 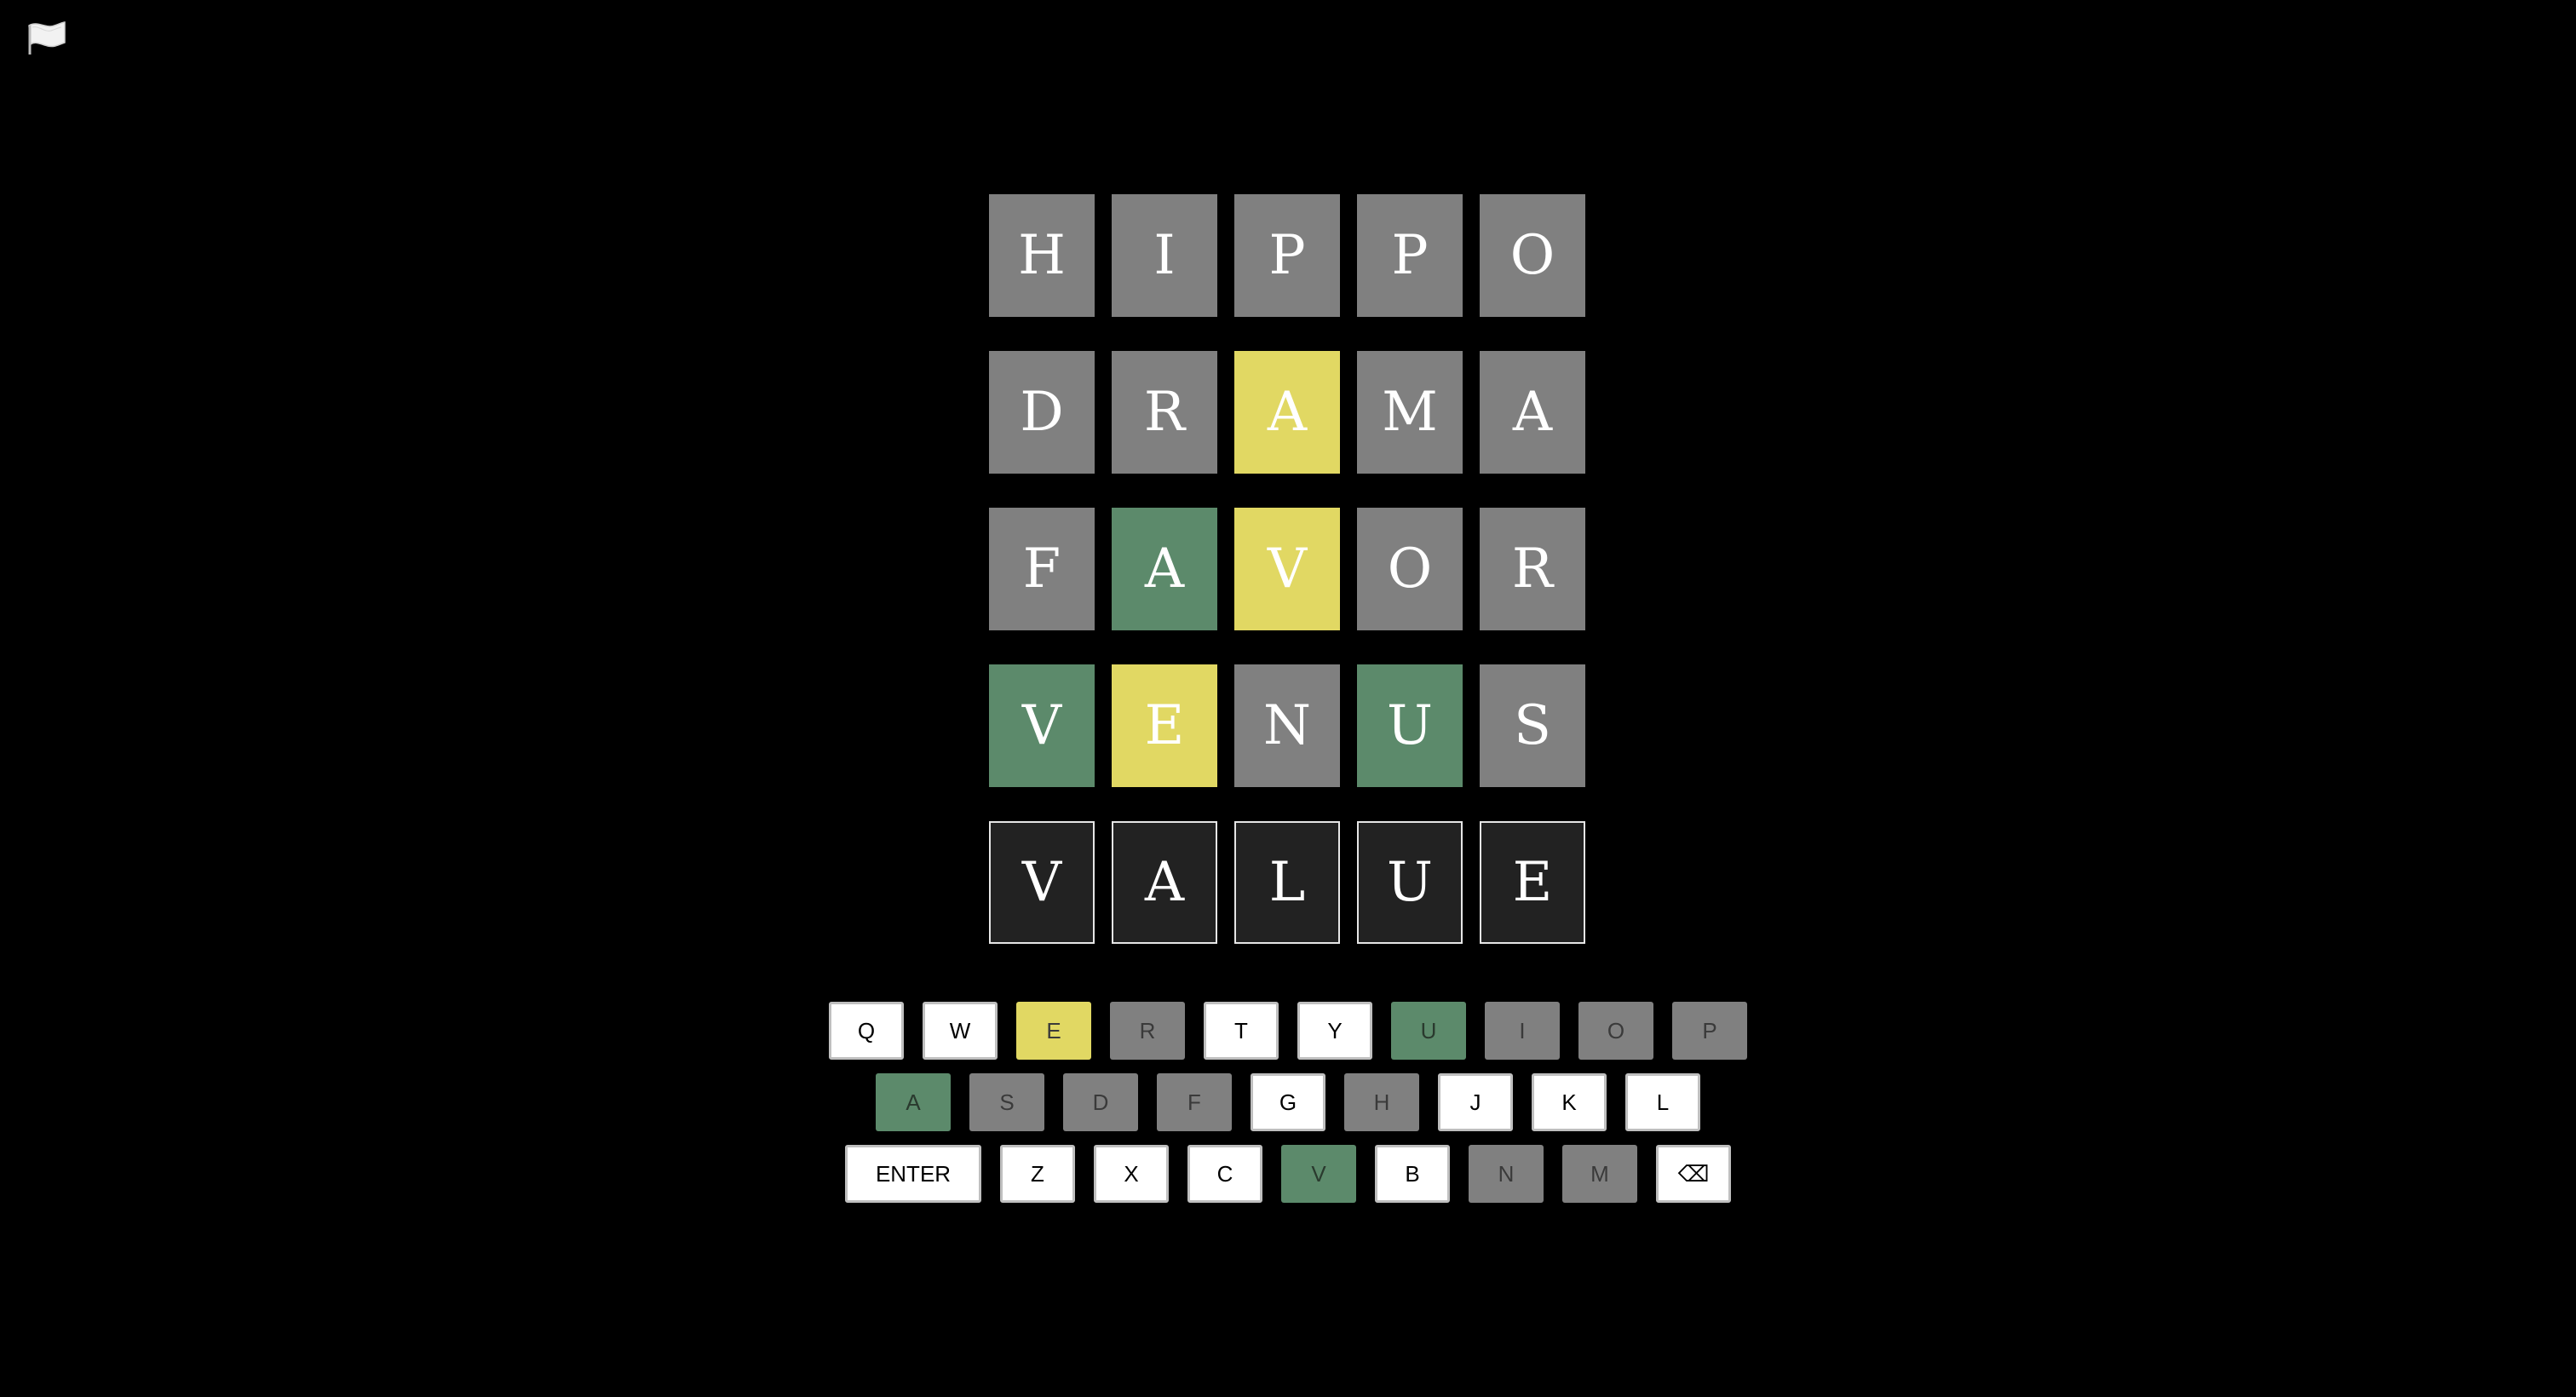 I want to click on key-l: L, so click(x=1663, y=1102).